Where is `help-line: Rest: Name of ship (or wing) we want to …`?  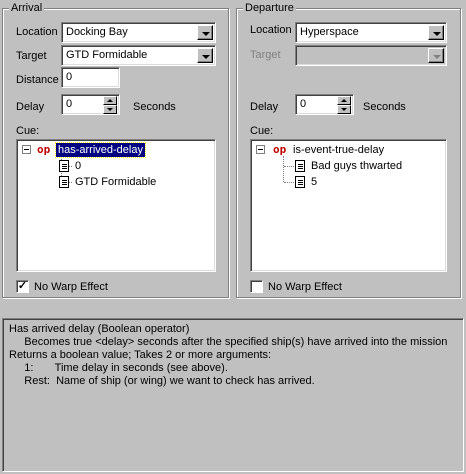
help-line: Rest: Name of ship (or wing) we want to … is located at coordinates (162, 381).